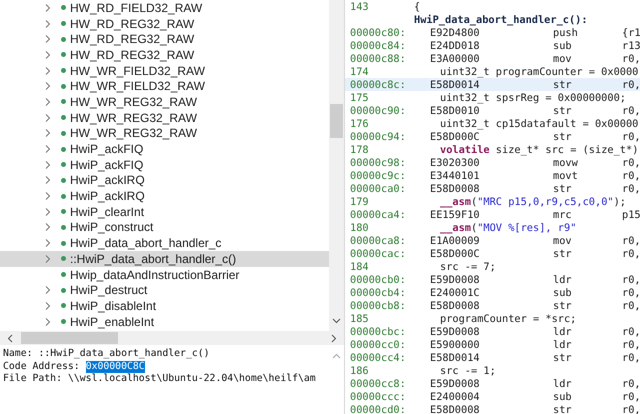 This screenshot has width=640, height=414. Describe the element at coordinates (492, 175) in the screenshot. I see `instruction-row: 00000c9c: E3440101 movt r0,` at that location.